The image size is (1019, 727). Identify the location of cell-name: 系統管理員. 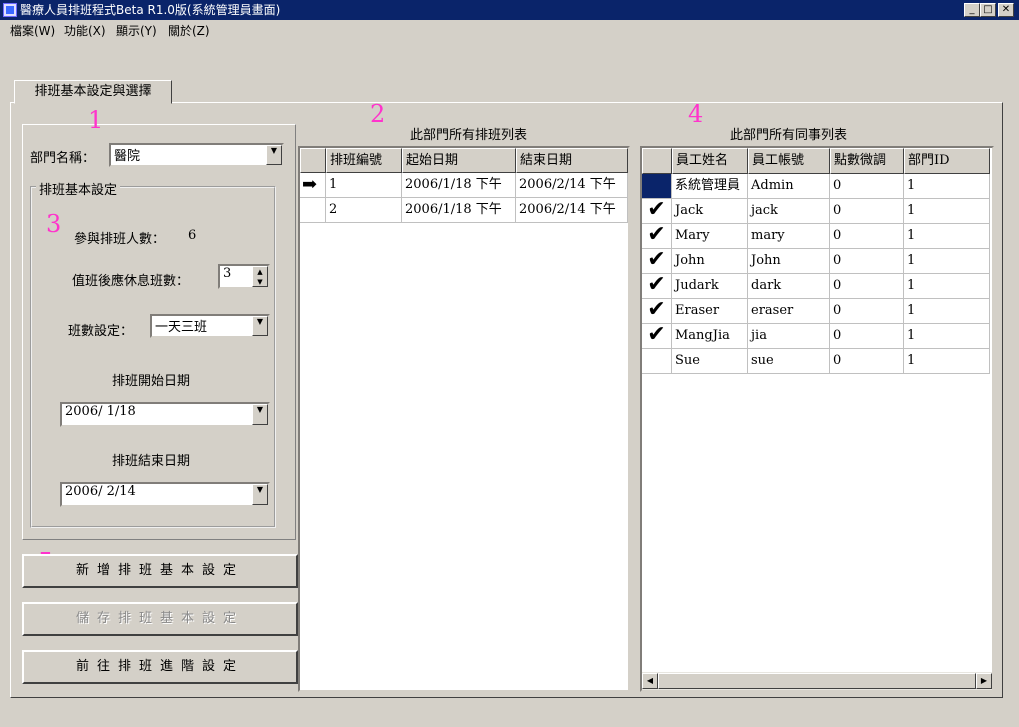
(710, 186).